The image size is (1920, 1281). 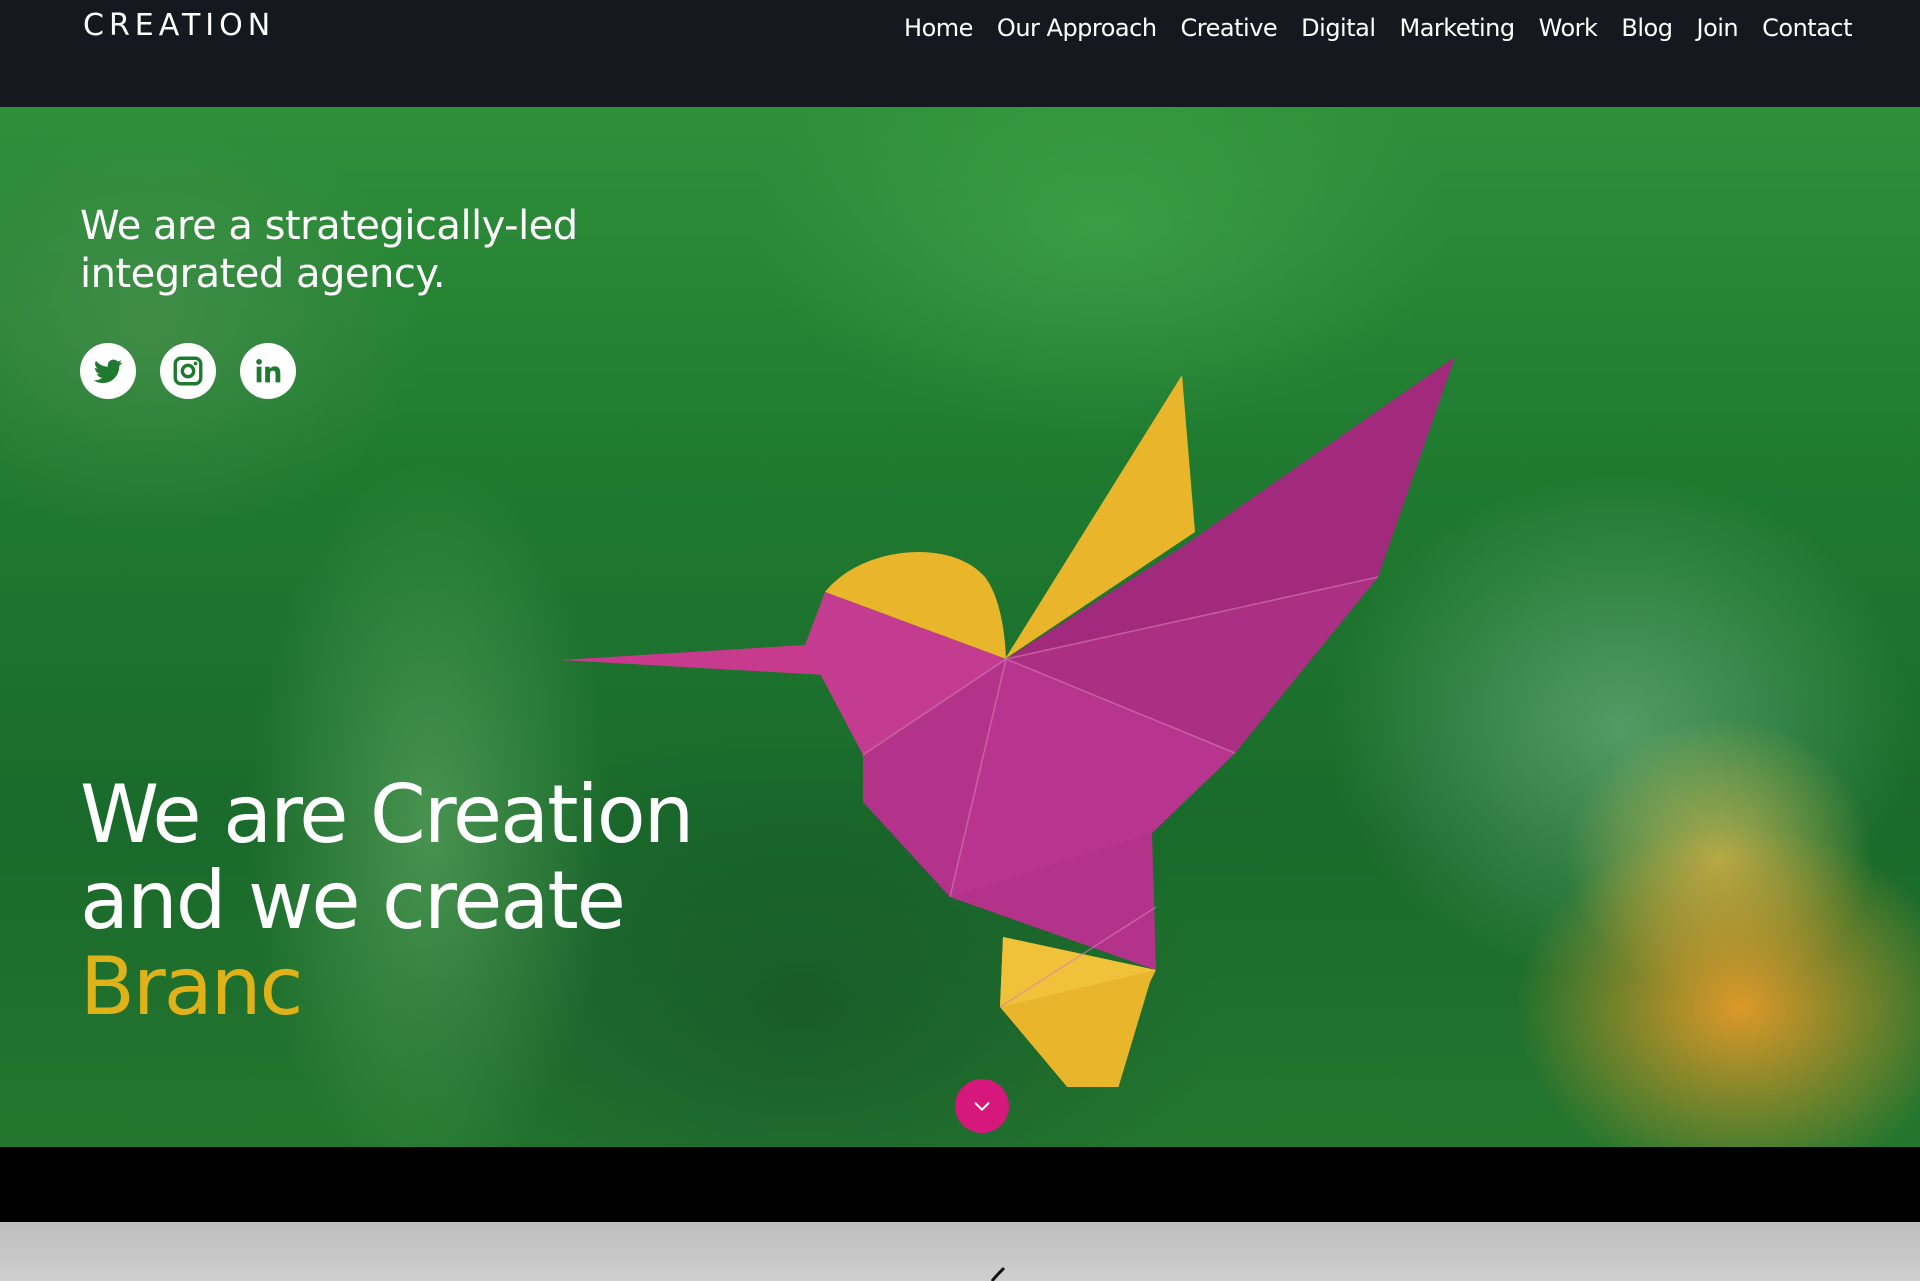 I want to click on nav-item-blog: Blog, so click(x=1647, y=28).